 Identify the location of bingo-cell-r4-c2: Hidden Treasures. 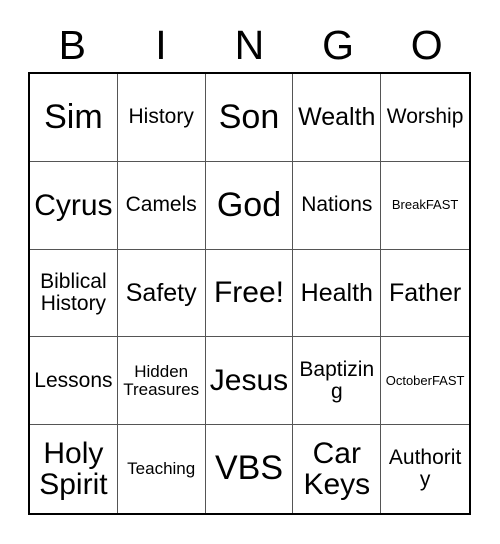
(161, 381).